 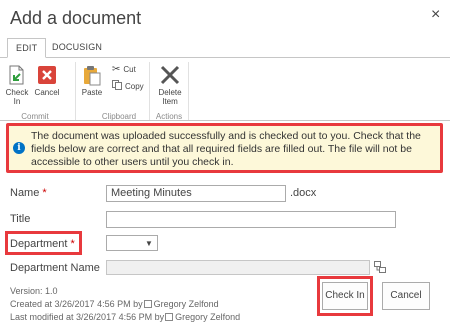 What do you see at coordinates (406, 296) in the screenshot?
I see `cancel-button: Cancel` at bounding box center [406, 296].